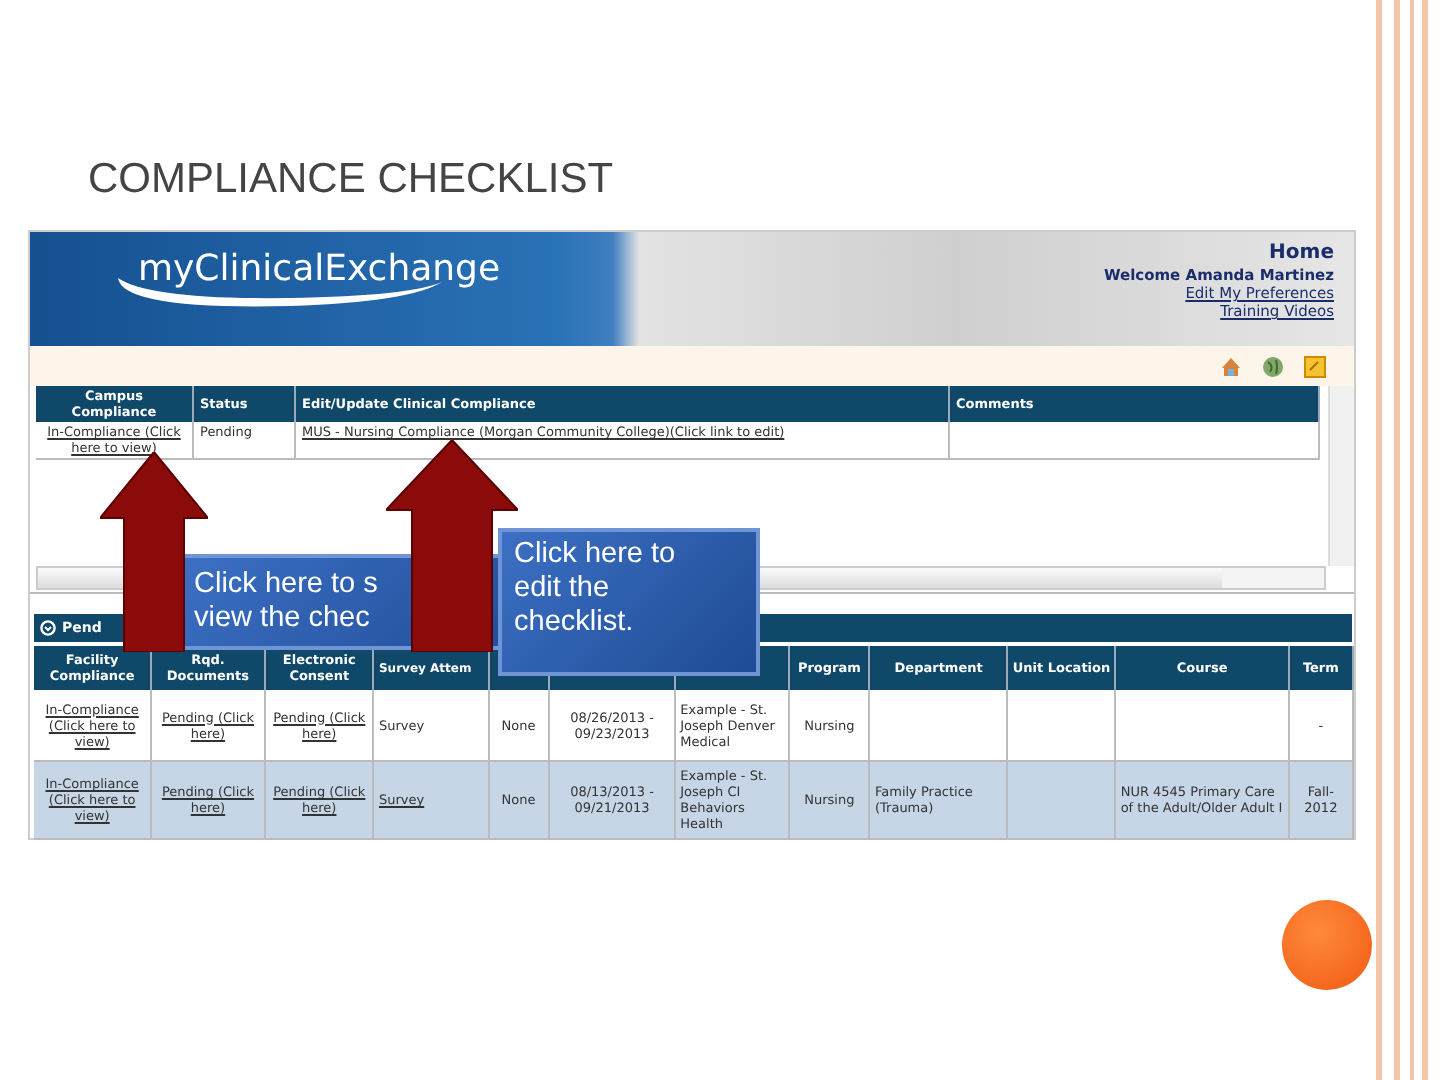 The height and width of the screenshot is (1080, 1440). What do you see at coordinates (574, 623) in the screenshot?
I see `callout-text: checklist.` at bounding box center [574, 623].